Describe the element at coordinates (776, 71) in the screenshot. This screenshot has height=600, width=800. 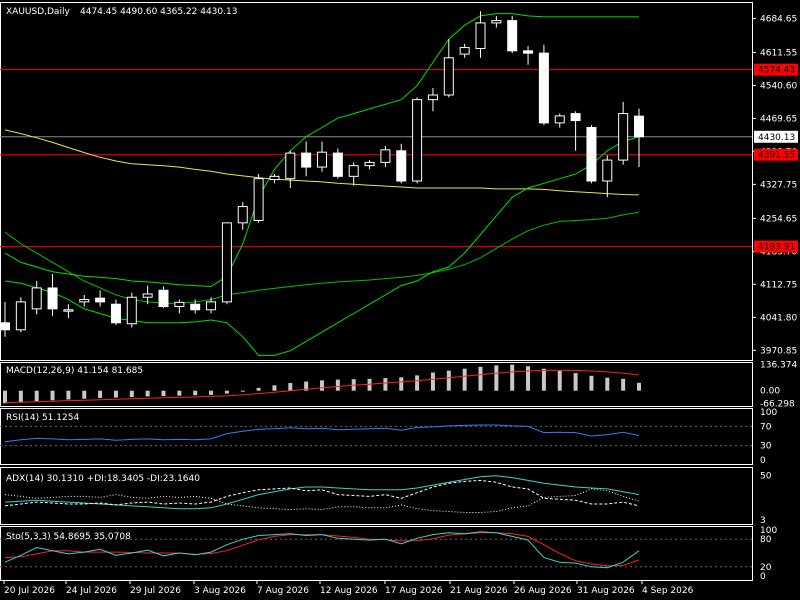
I see `level-badge-label: 4574.43` at that location.